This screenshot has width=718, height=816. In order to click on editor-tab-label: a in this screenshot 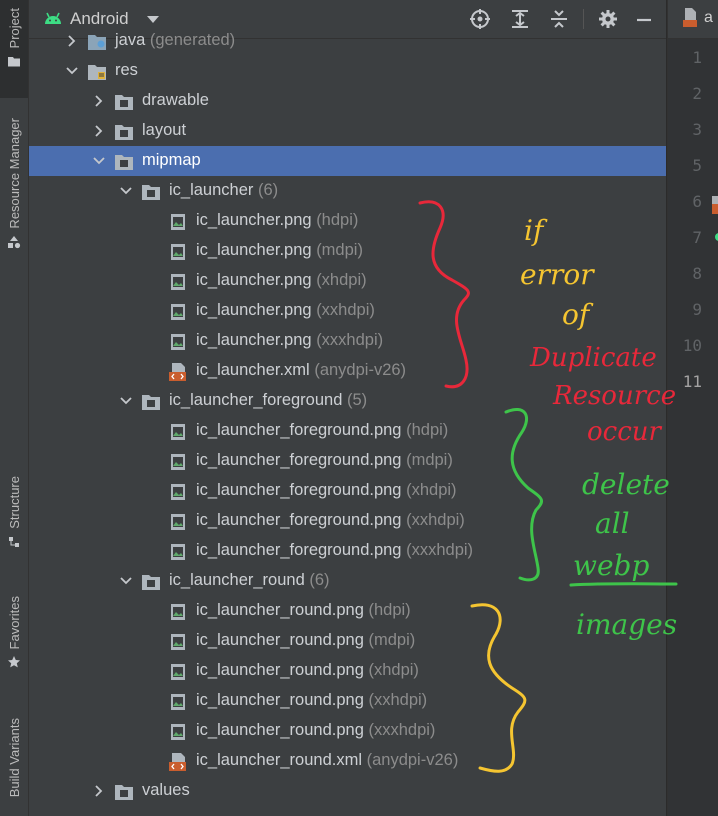, I will do `click(708, 18)`.